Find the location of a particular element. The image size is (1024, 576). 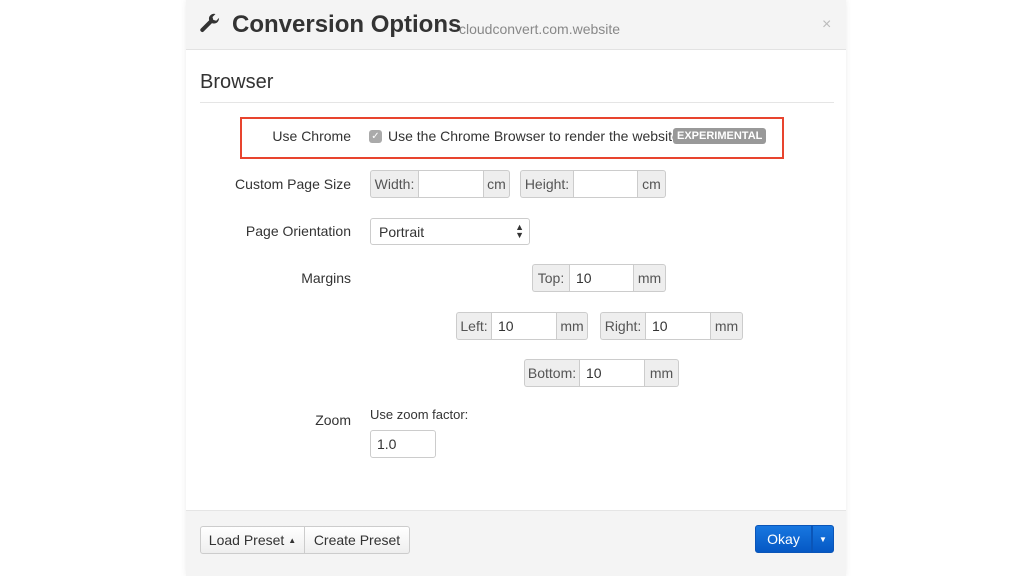

width-unit: cm is located at coordinates (497, 184).